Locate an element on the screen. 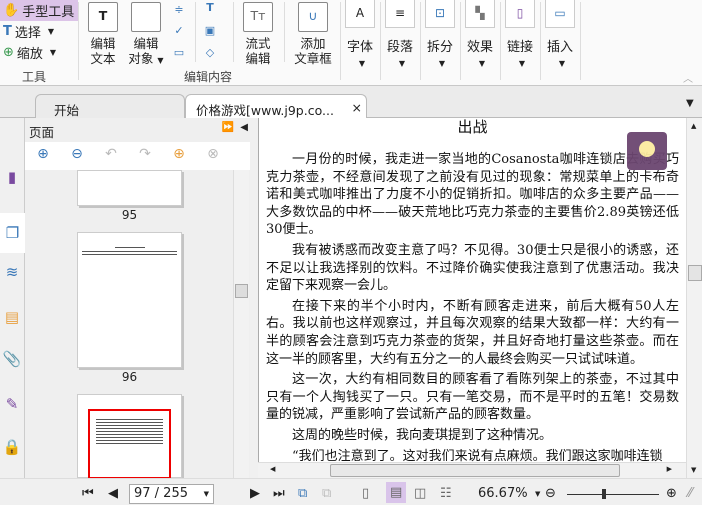  font-button: 字体 ▼ is located at coordinates (360, 53).